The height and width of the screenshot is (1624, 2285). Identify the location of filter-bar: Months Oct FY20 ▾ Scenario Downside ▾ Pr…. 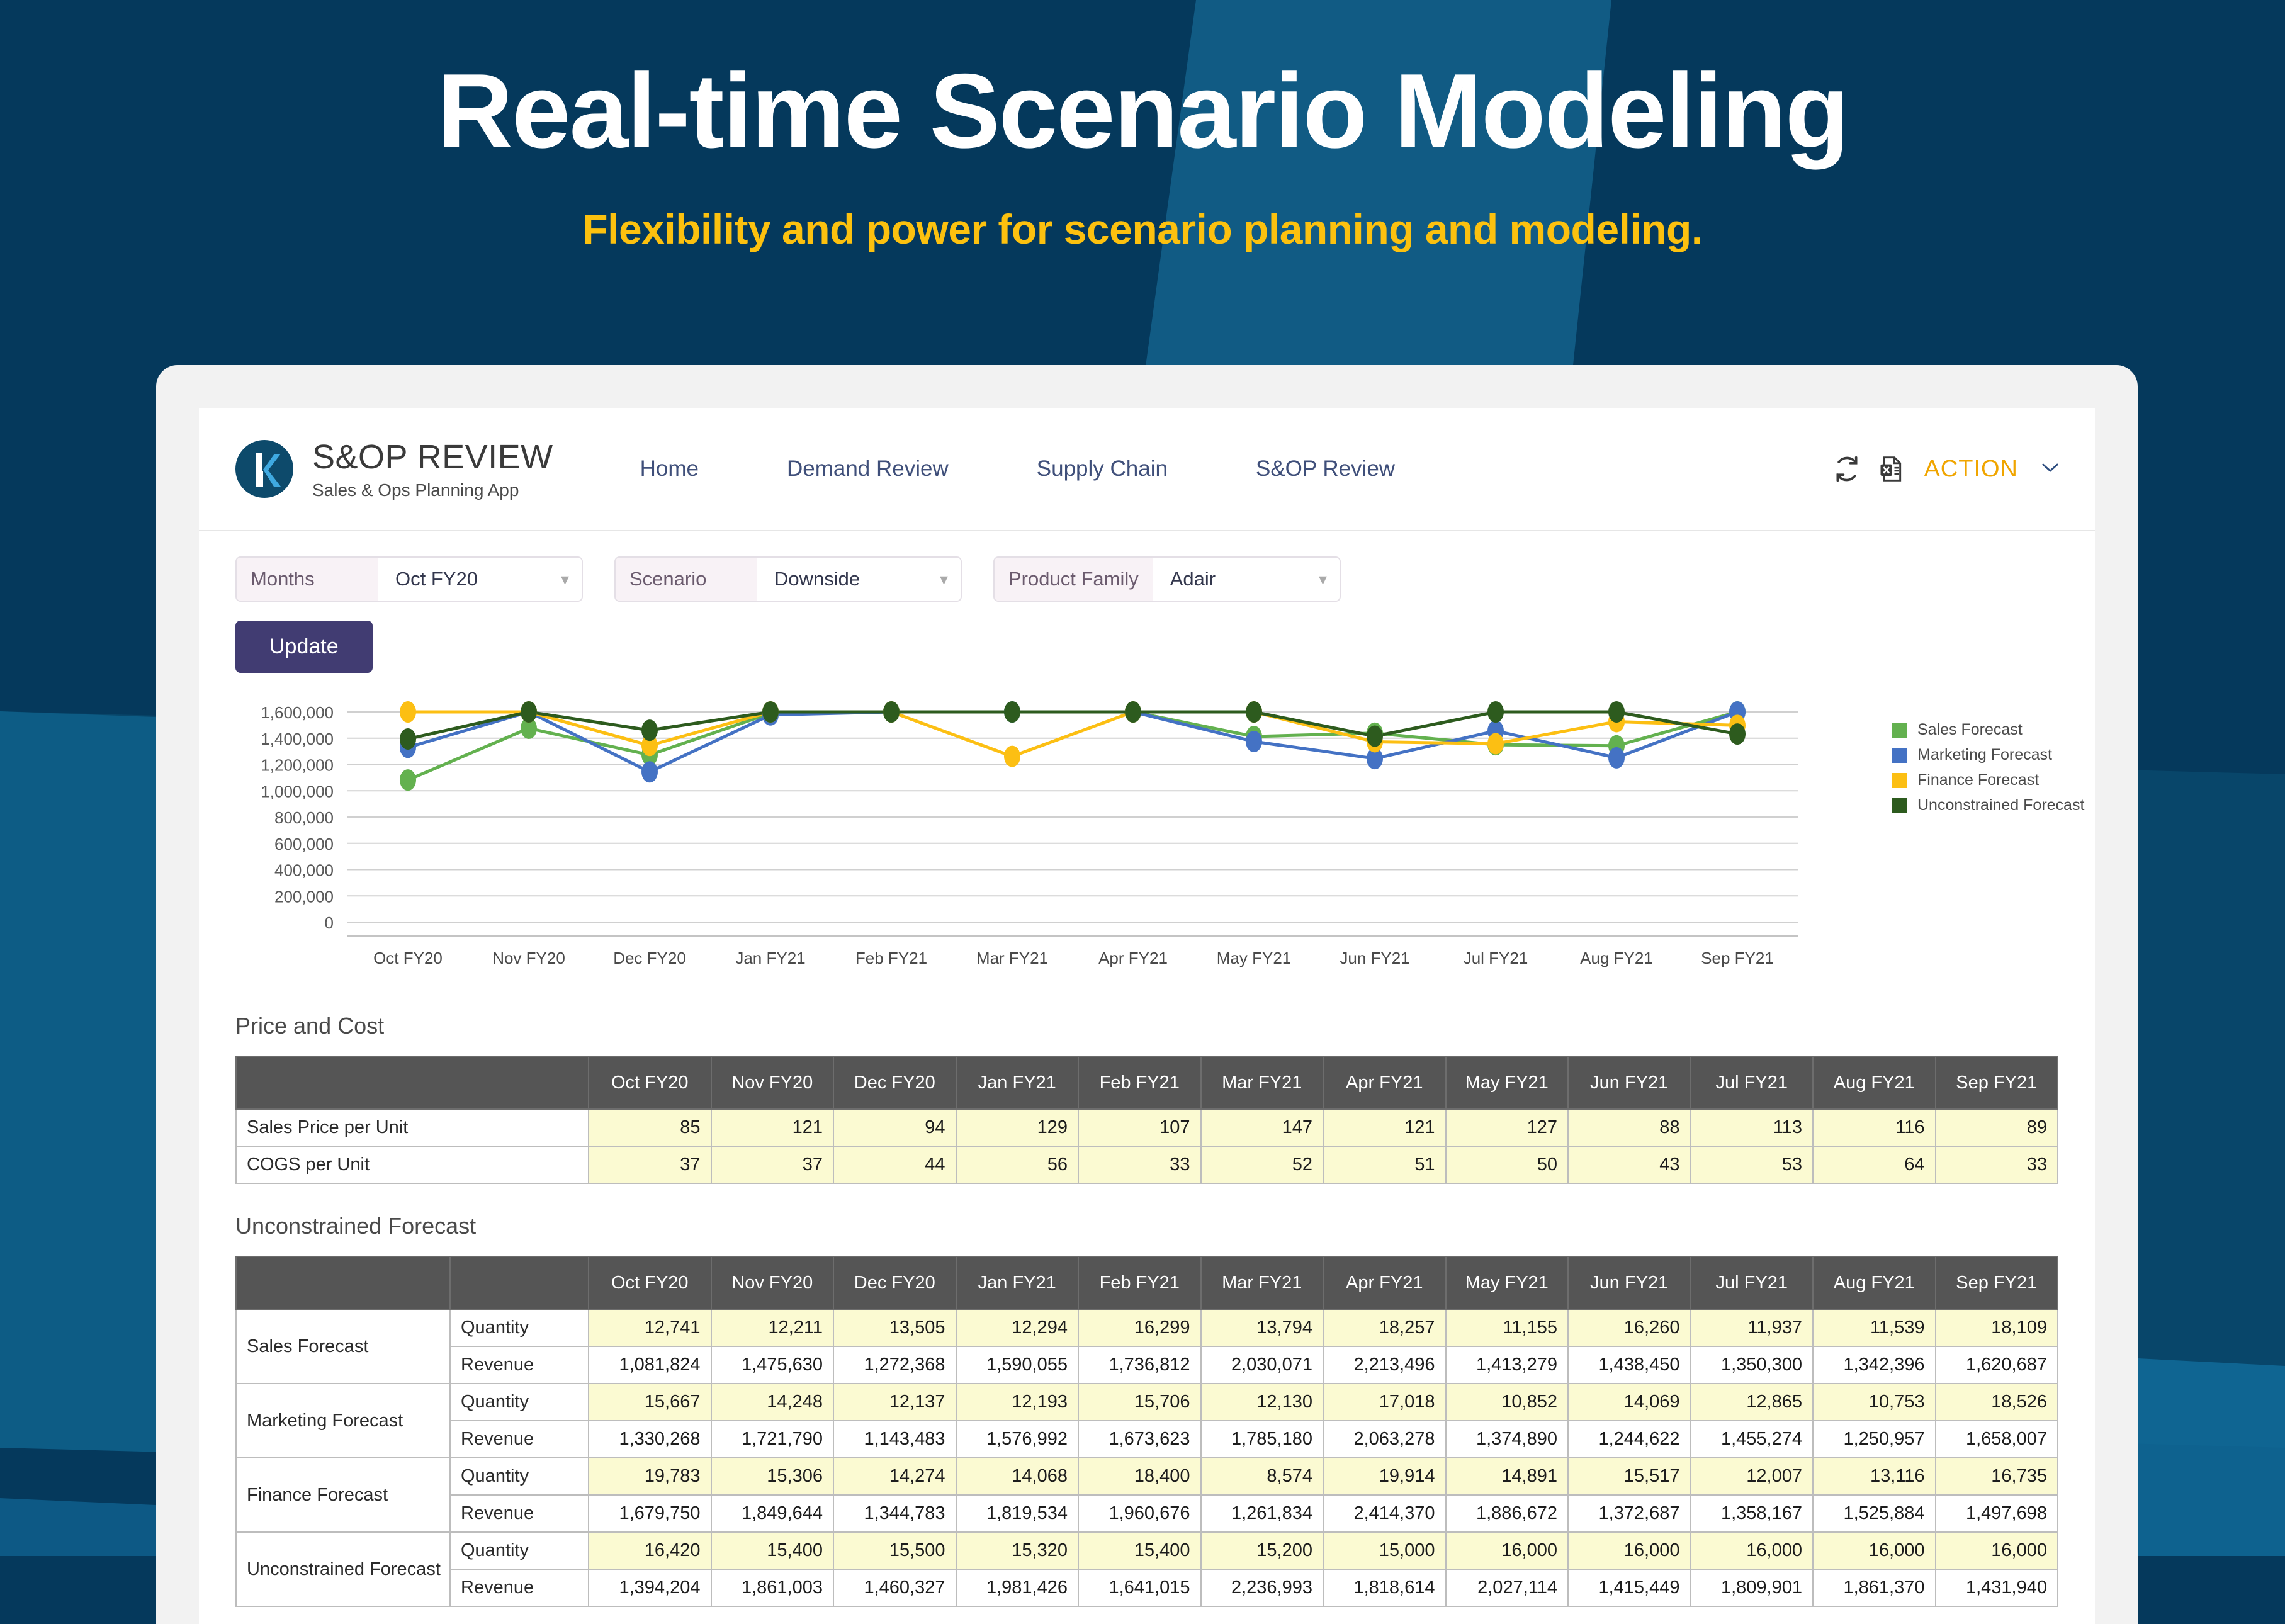
(1147, 566).